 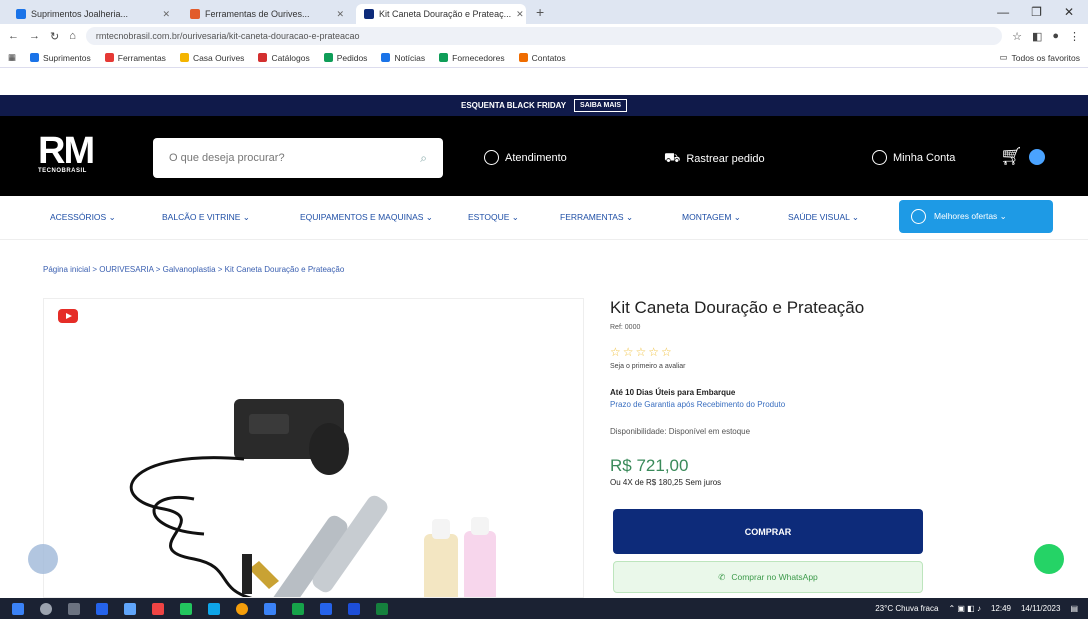 What do you see at coordinates (525, 157) in the screenshot?
I see `header-link-atendimento: Atendimento` at bounding box center [525, 157].